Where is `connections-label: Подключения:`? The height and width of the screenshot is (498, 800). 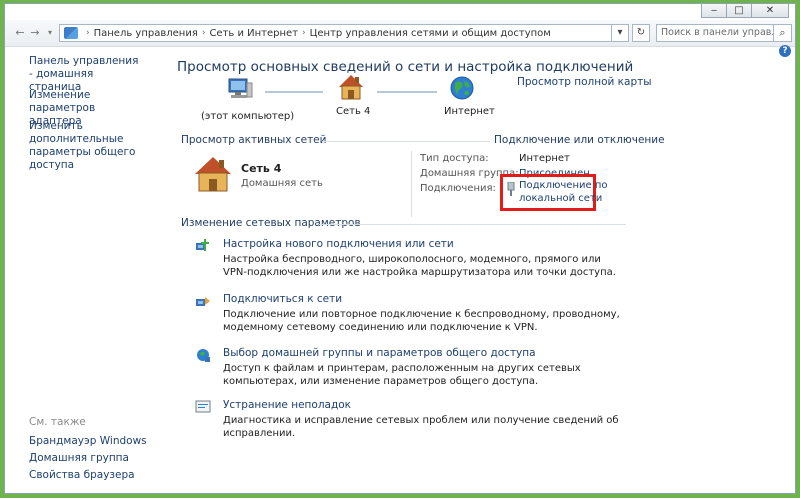 connections-label: Подключения: is located at coordinates (458, 188).